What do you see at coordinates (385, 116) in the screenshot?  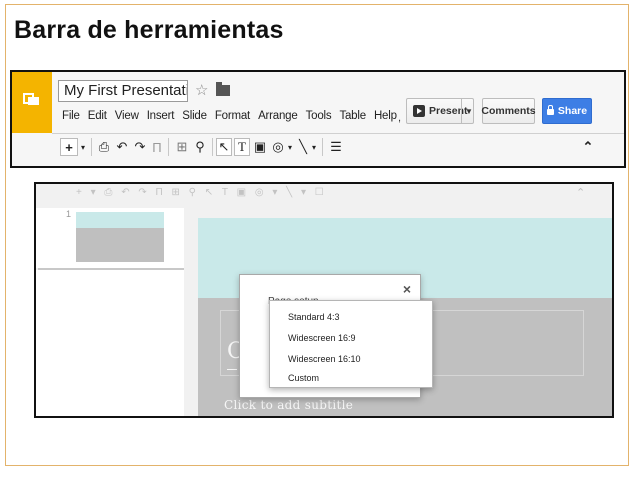 I see `menu-help: Help` at bounding box center [385, 116].